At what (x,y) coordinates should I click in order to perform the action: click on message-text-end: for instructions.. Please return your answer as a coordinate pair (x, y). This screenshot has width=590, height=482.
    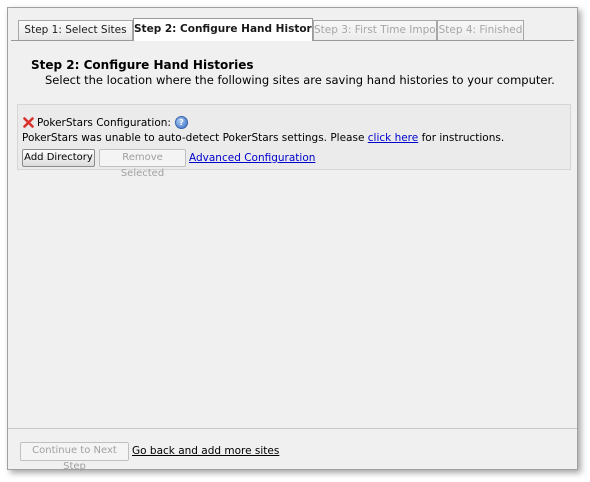
    Looking at the image, I should click on (463, 138).